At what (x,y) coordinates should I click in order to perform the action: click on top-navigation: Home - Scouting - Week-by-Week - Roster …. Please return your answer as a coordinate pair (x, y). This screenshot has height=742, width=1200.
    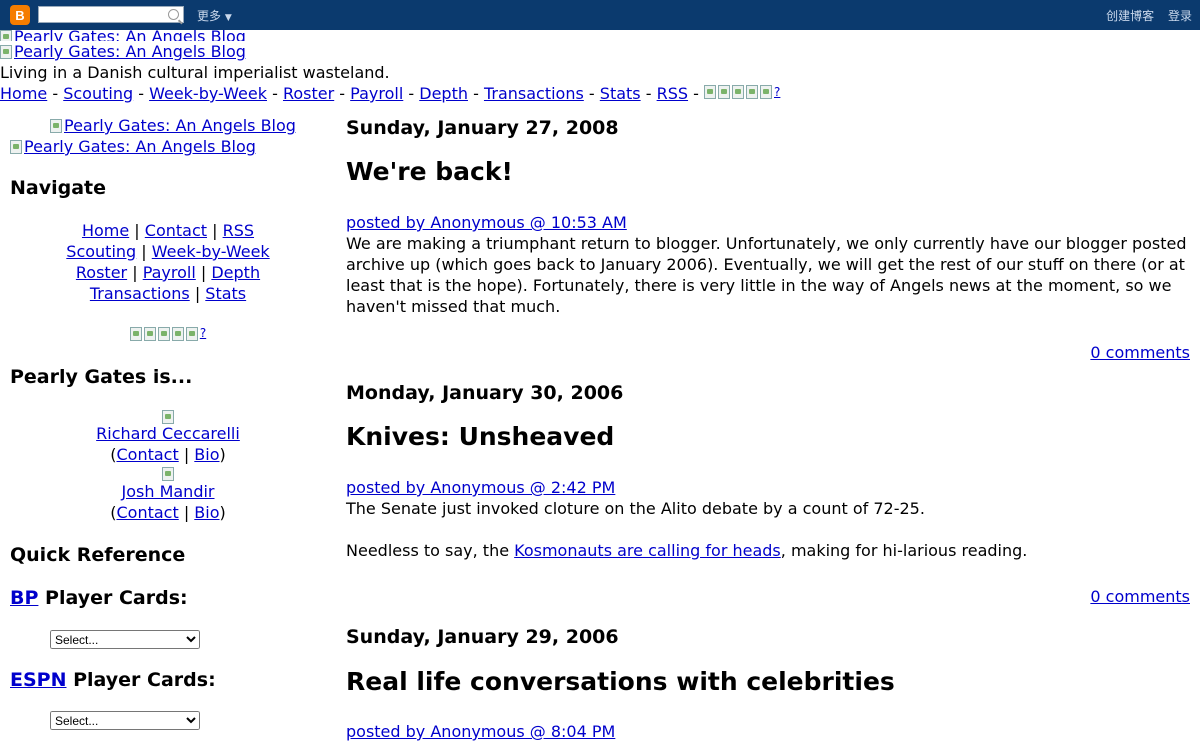
    Looking at the image, I should click on (390, 93).